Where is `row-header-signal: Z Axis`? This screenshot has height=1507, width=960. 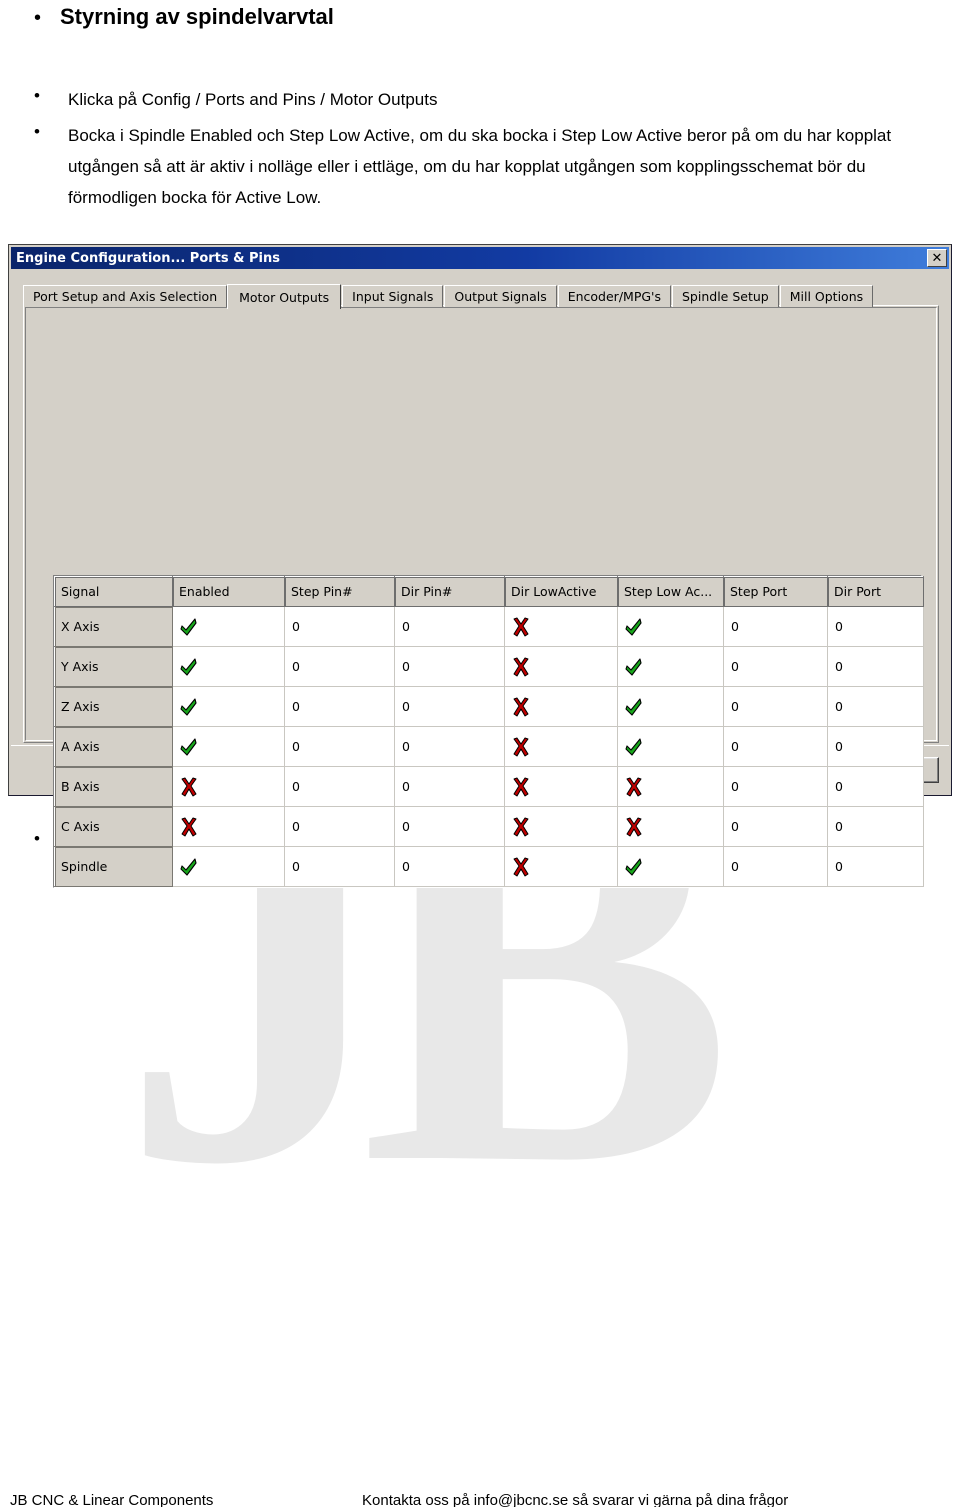 row-header-signal: Z Axis is located at coordinates (113, 706).